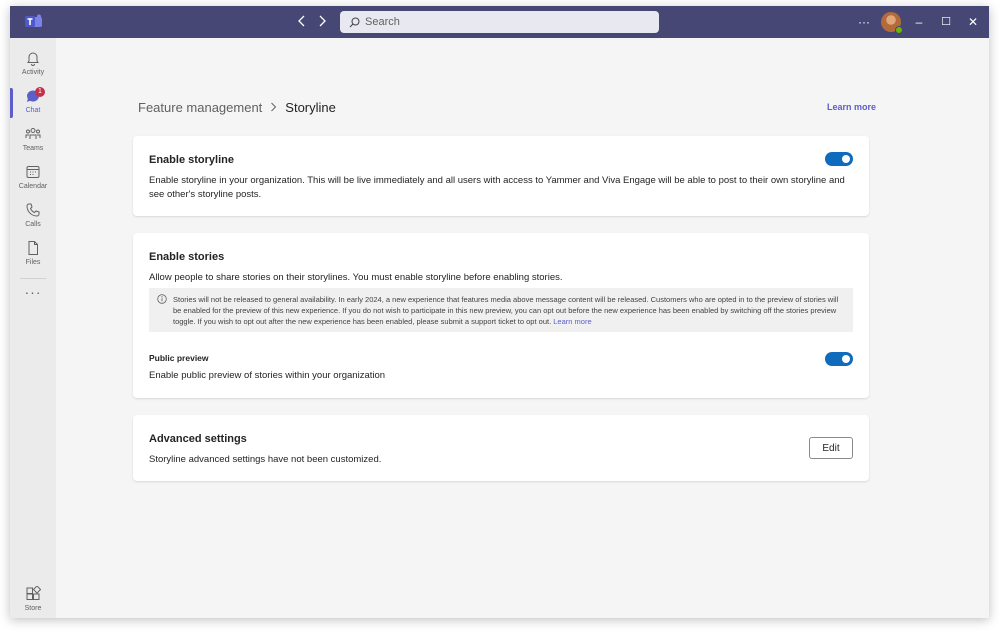 The image size is (999, 632). I want to click on advanced-settings-title: Advanced settings, so click(198, 439).